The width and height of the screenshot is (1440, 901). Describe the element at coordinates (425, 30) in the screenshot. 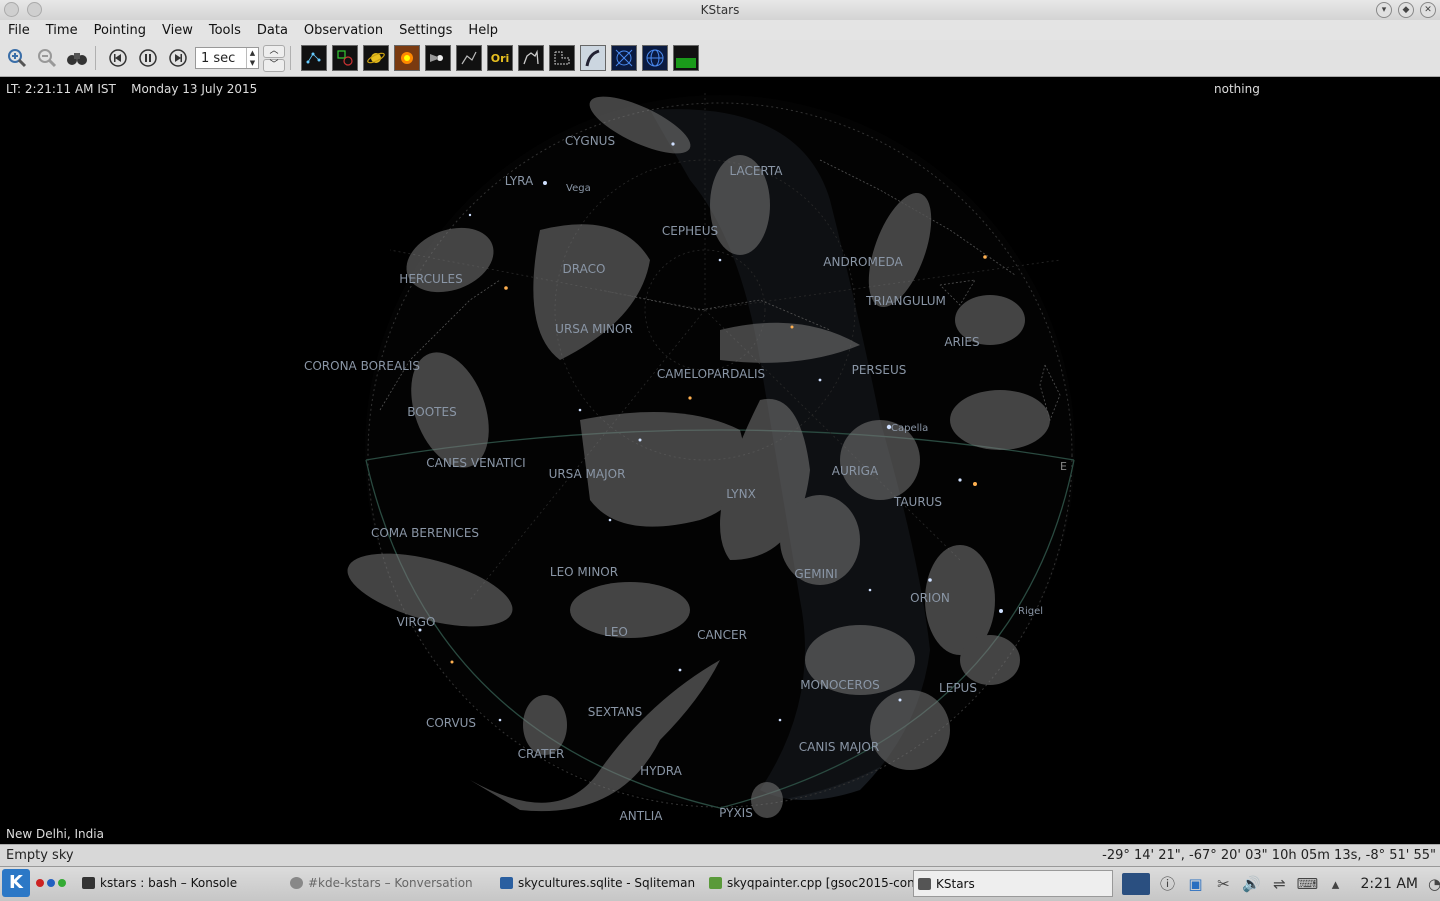

I see `menu-settings: Settings` at that location.